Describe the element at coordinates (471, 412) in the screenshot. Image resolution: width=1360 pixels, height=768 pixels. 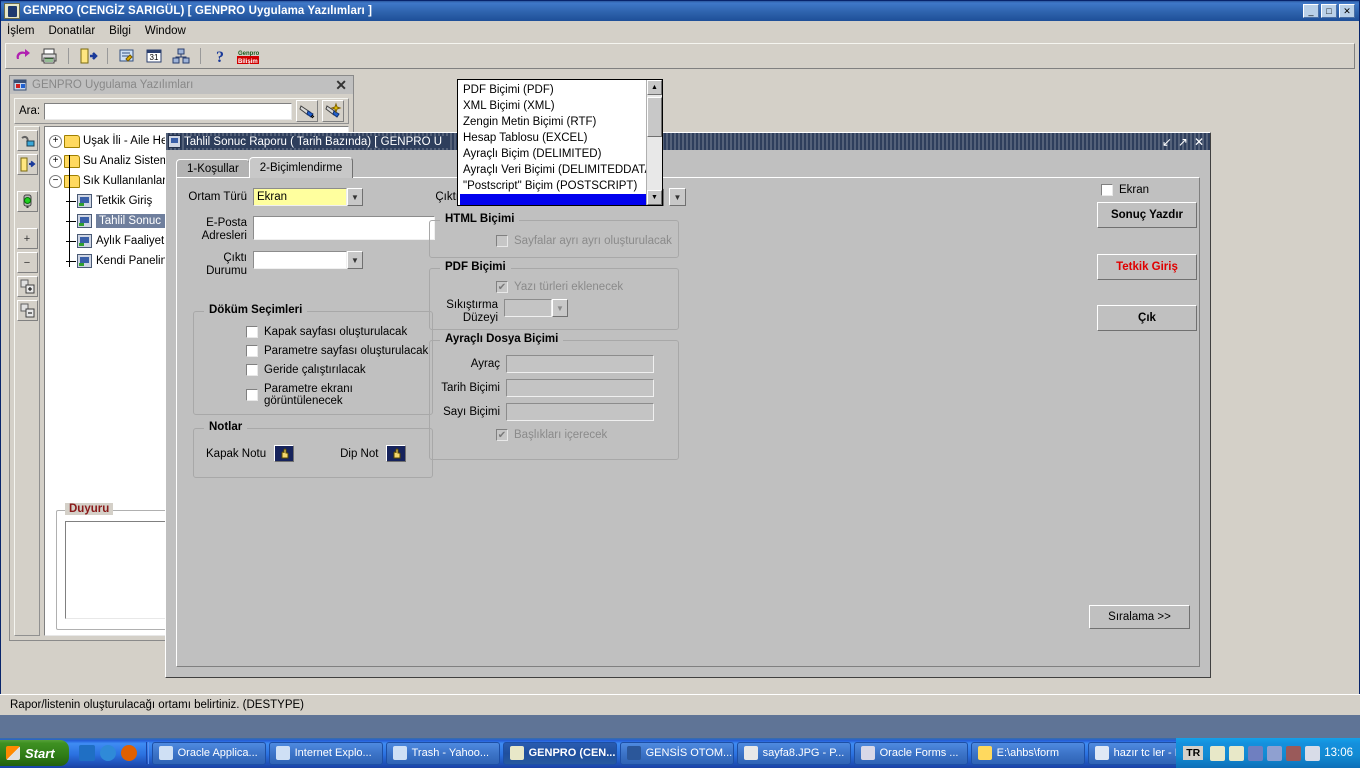
I see `number-format-label: Sayı Biçimi` at that location.